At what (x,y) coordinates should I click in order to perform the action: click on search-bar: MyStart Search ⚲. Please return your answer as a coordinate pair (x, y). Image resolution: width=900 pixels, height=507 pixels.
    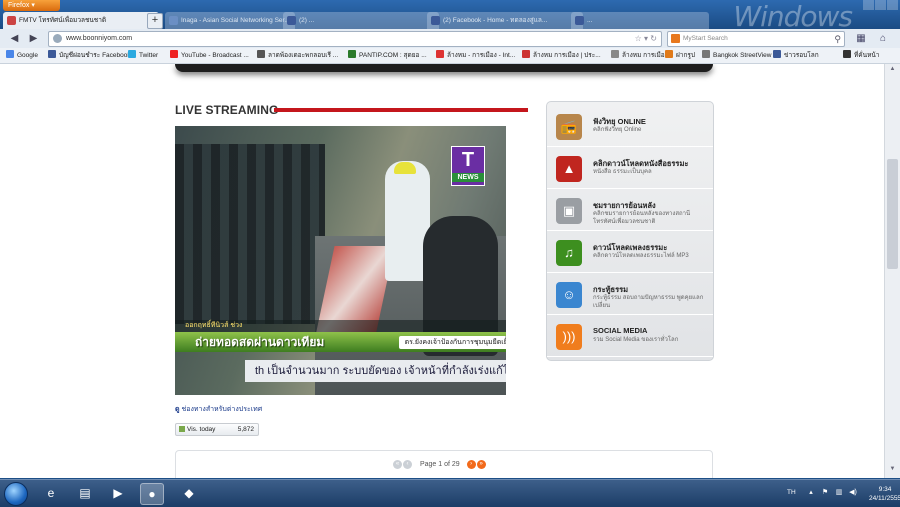
    Looking at the image, I should click on (756, 39).